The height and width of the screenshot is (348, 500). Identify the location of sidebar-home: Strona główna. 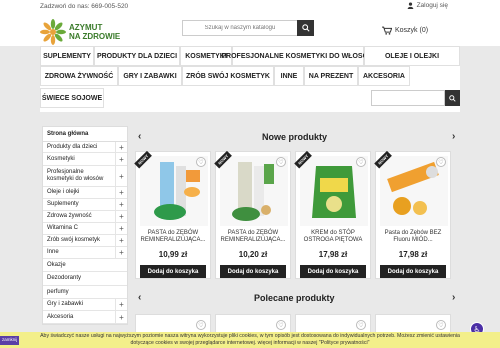
(85, 134).